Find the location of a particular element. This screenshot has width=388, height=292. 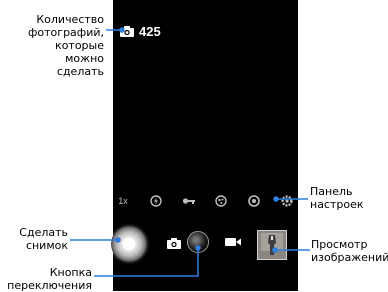

annotation-text: снимок is located at coordinates (46, 245).